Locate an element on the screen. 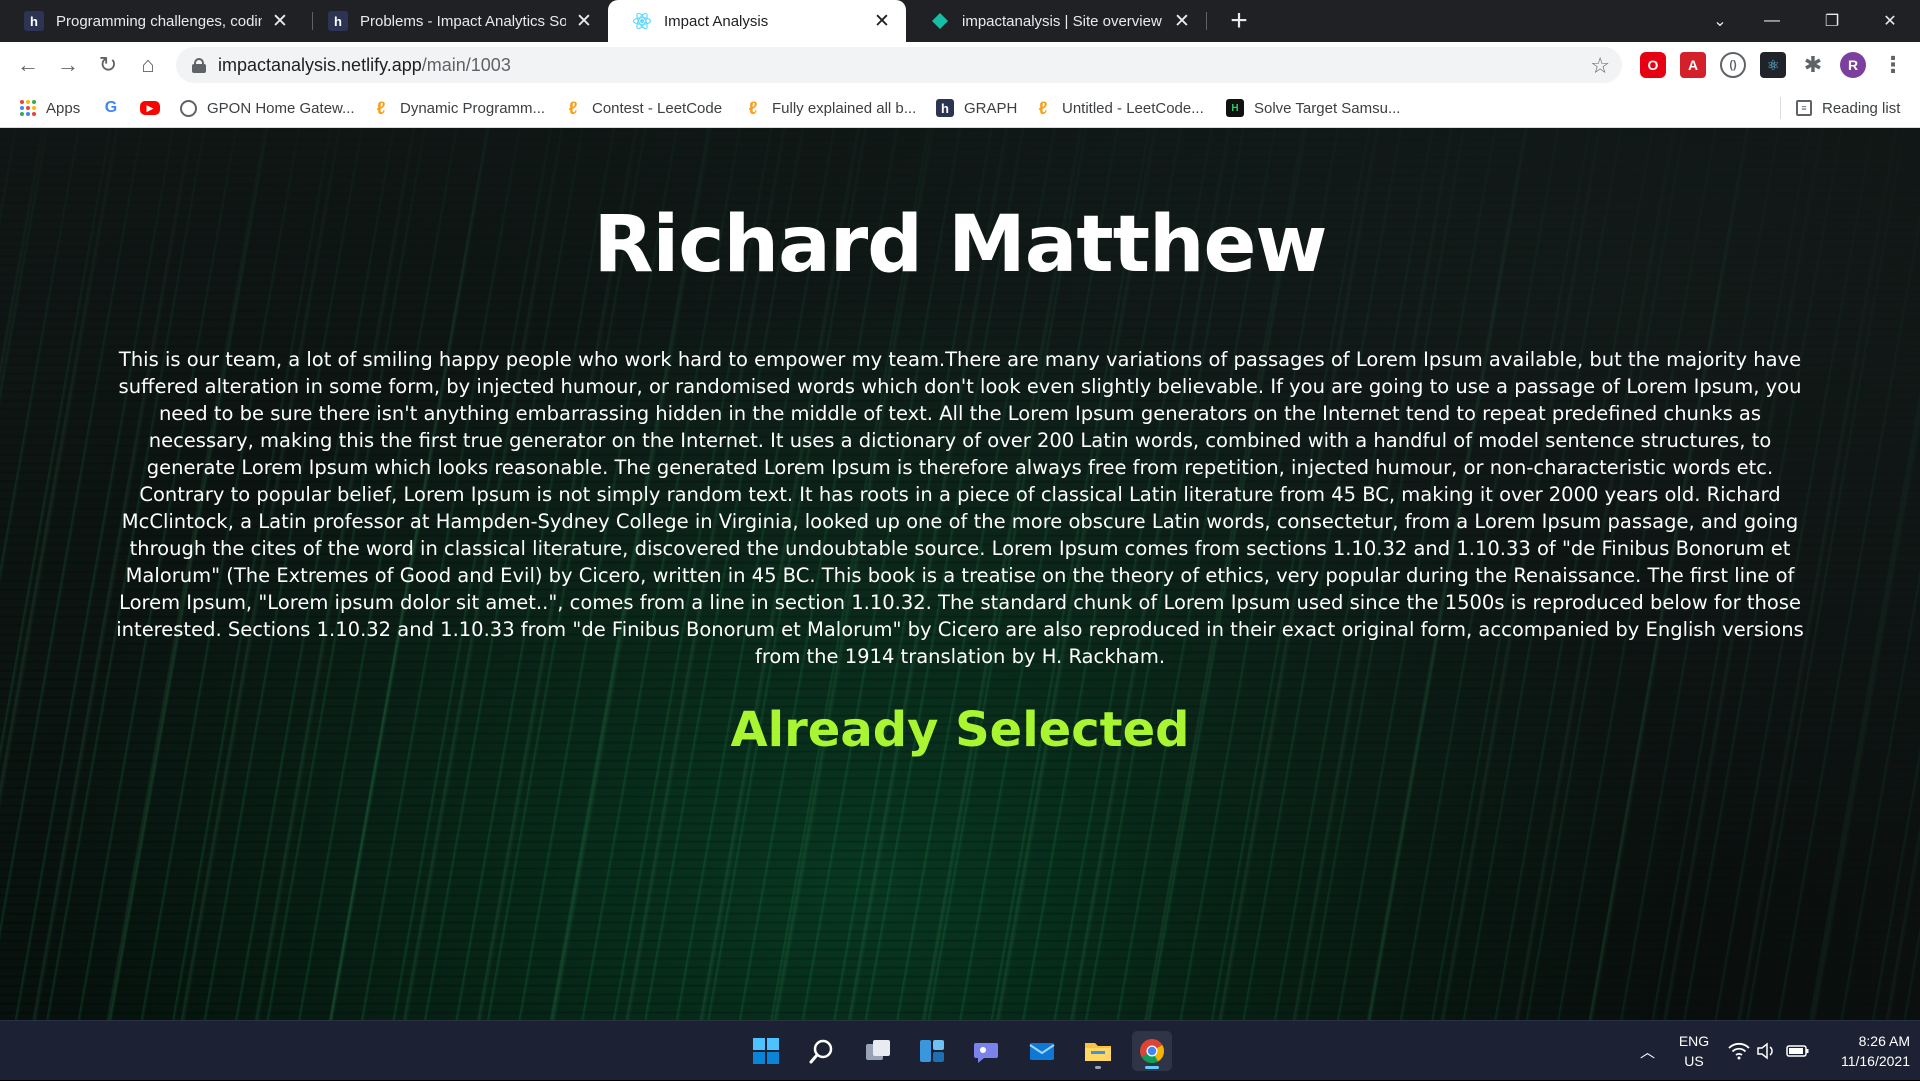  chrome-icon is located at coordinates (1152, 1051).